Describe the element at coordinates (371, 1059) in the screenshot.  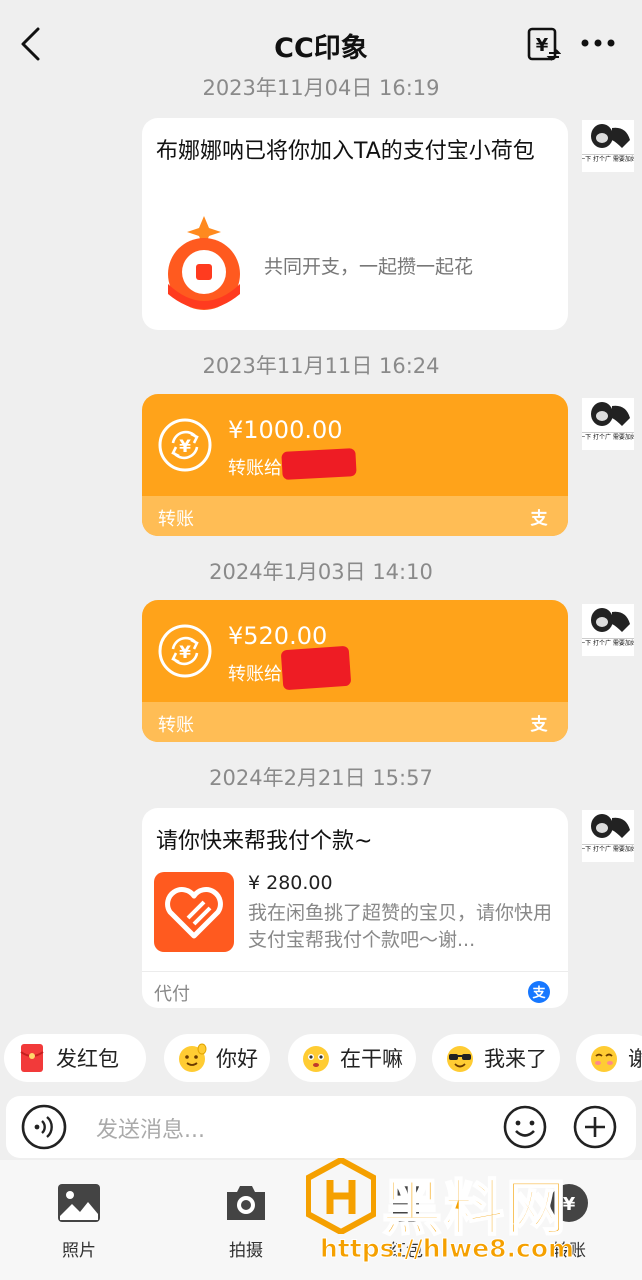
I see `quick-reply-label: 在干嘛` at that location.